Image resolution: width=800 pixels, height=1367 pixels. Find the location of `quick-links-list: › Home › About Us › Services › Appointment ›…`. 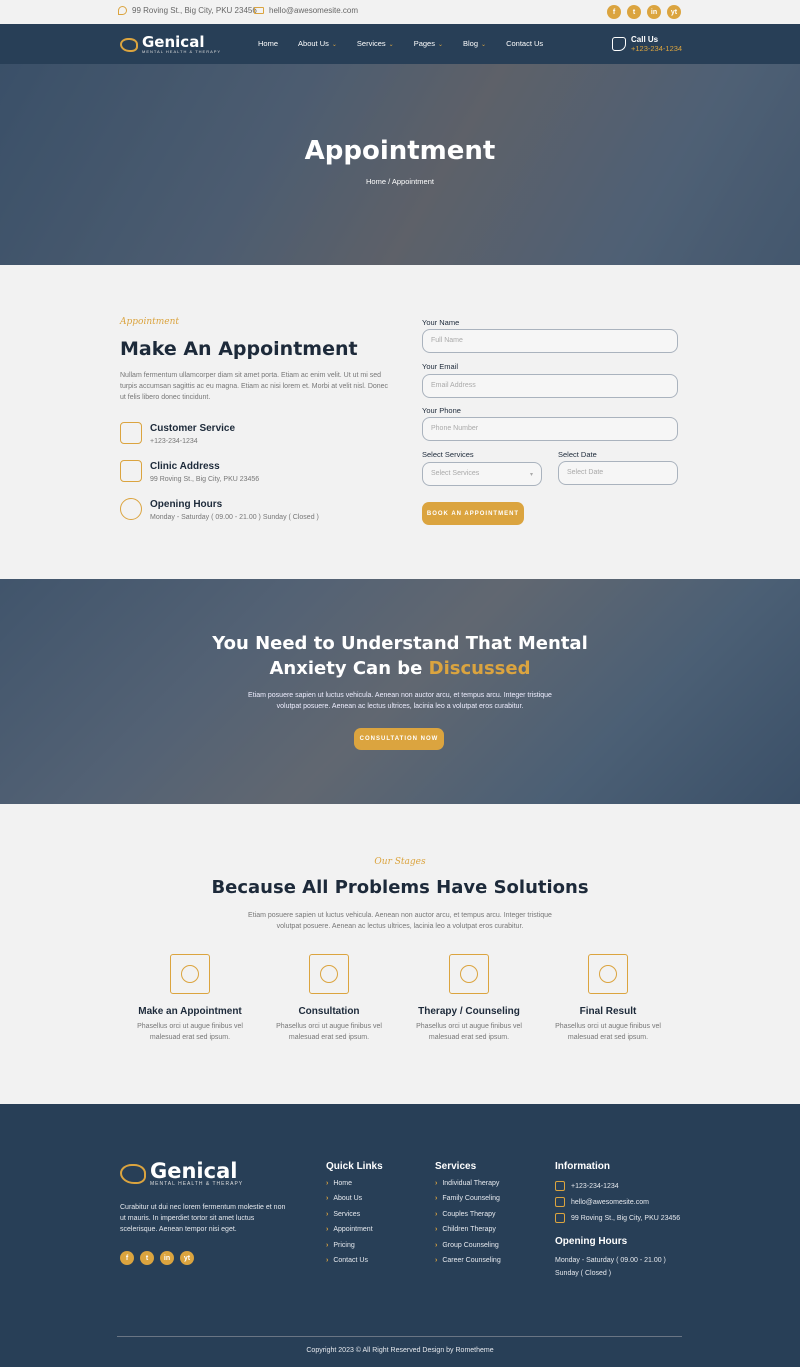

quick-links-list: › Home › About Us › Services › Appointment ›… is located at coordinates (349, 1226).